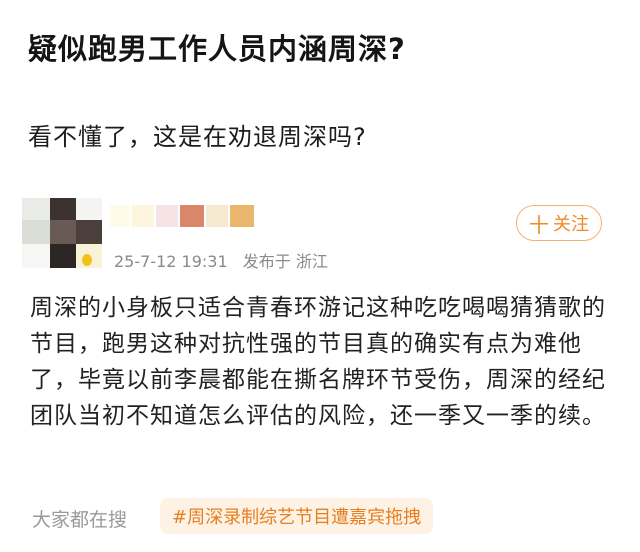 The height and width of the screenshot is (552, 640). I want to click on comment-meta: 25-7-12 19:31 发布于 浙江, so click(221, 260).